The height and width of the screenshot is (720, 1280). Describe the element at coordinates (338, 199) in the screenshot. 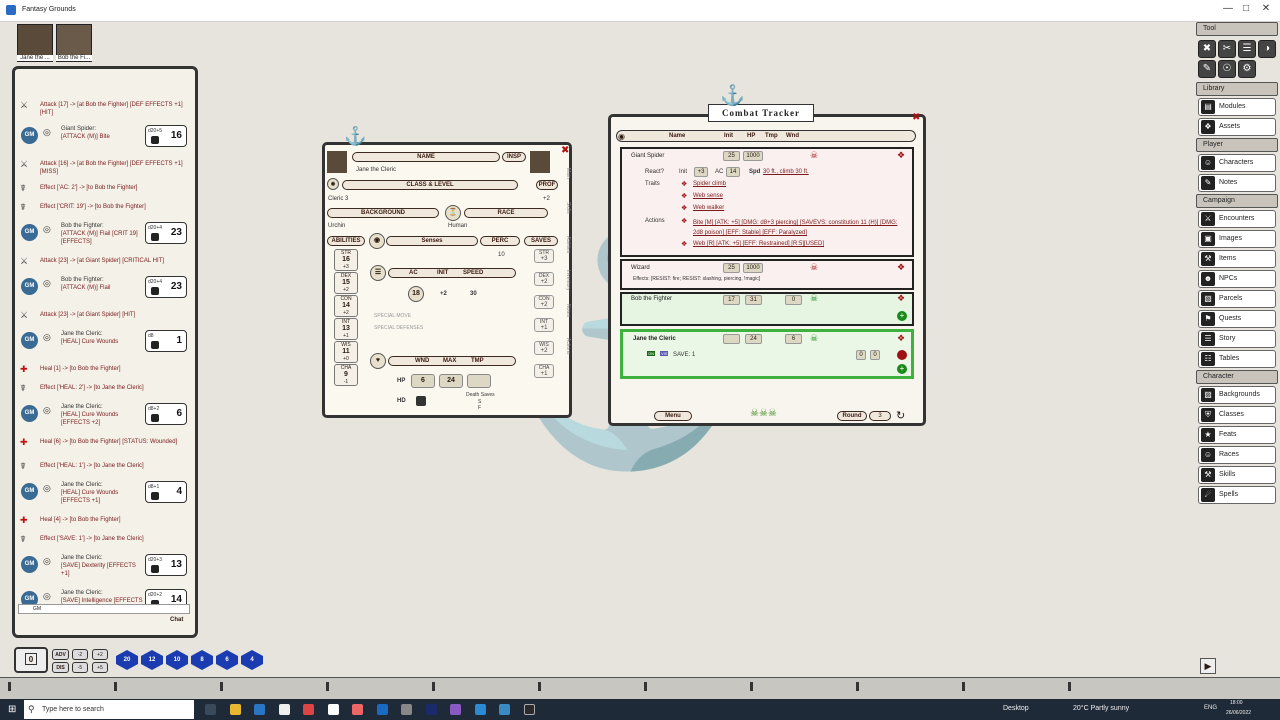

I see `class-value: Cleric 3` at that location.